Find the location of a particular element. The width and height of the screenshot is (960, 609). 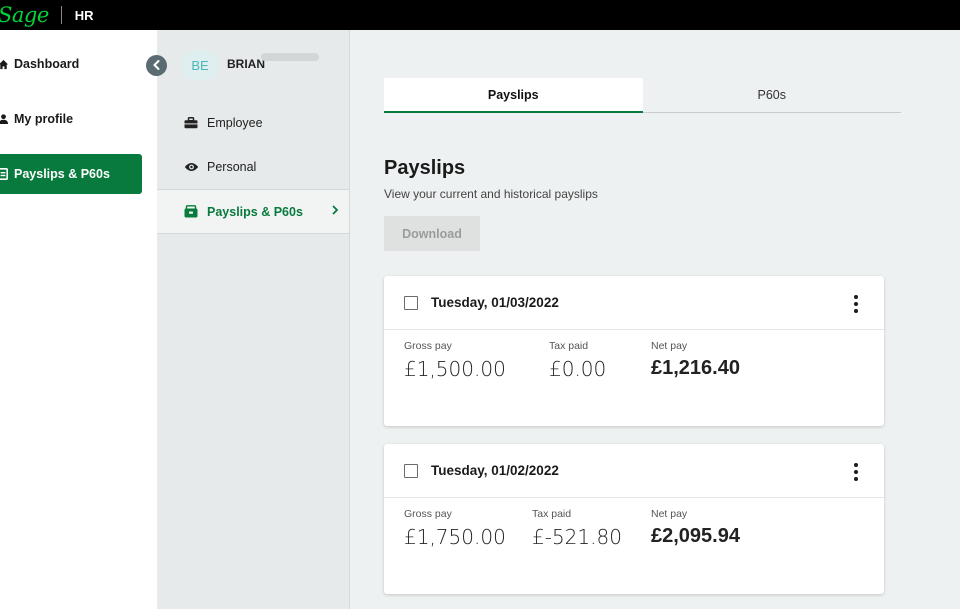

collapse-sidebar-button is located at coordinates (156, 65).